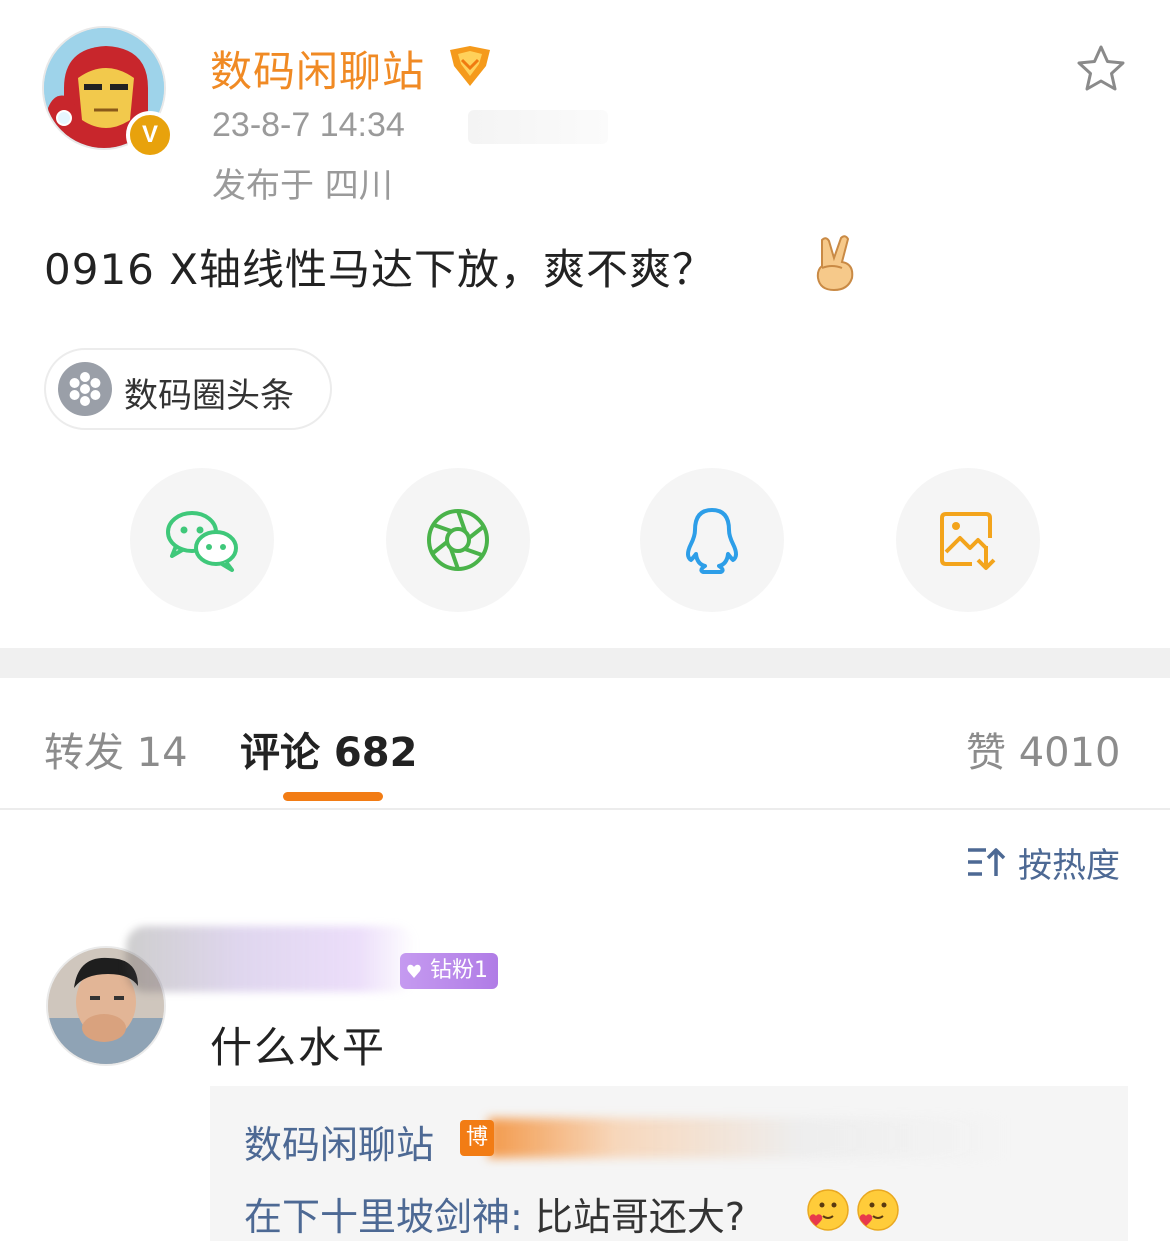  I want to click on section-divider, so click(585, 663).